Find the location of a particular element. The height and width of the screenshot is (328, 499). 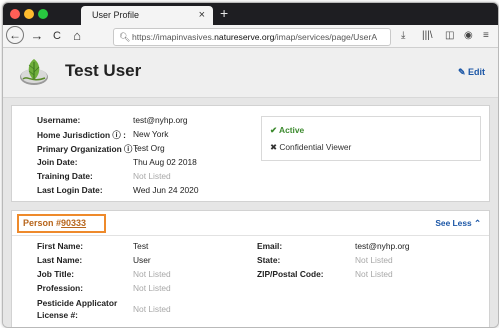

zip-value: Not Listed is located at coordinates (374, 274).